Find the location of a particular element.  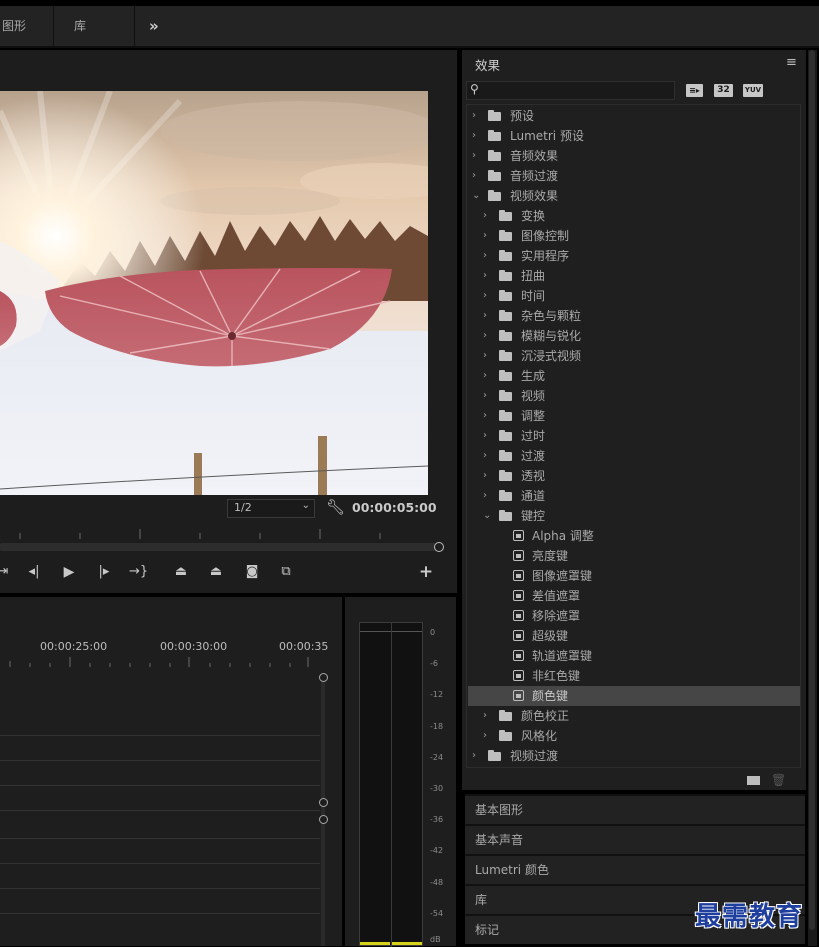

extract-icon: ⏏ is located at coordinates (216, 572).